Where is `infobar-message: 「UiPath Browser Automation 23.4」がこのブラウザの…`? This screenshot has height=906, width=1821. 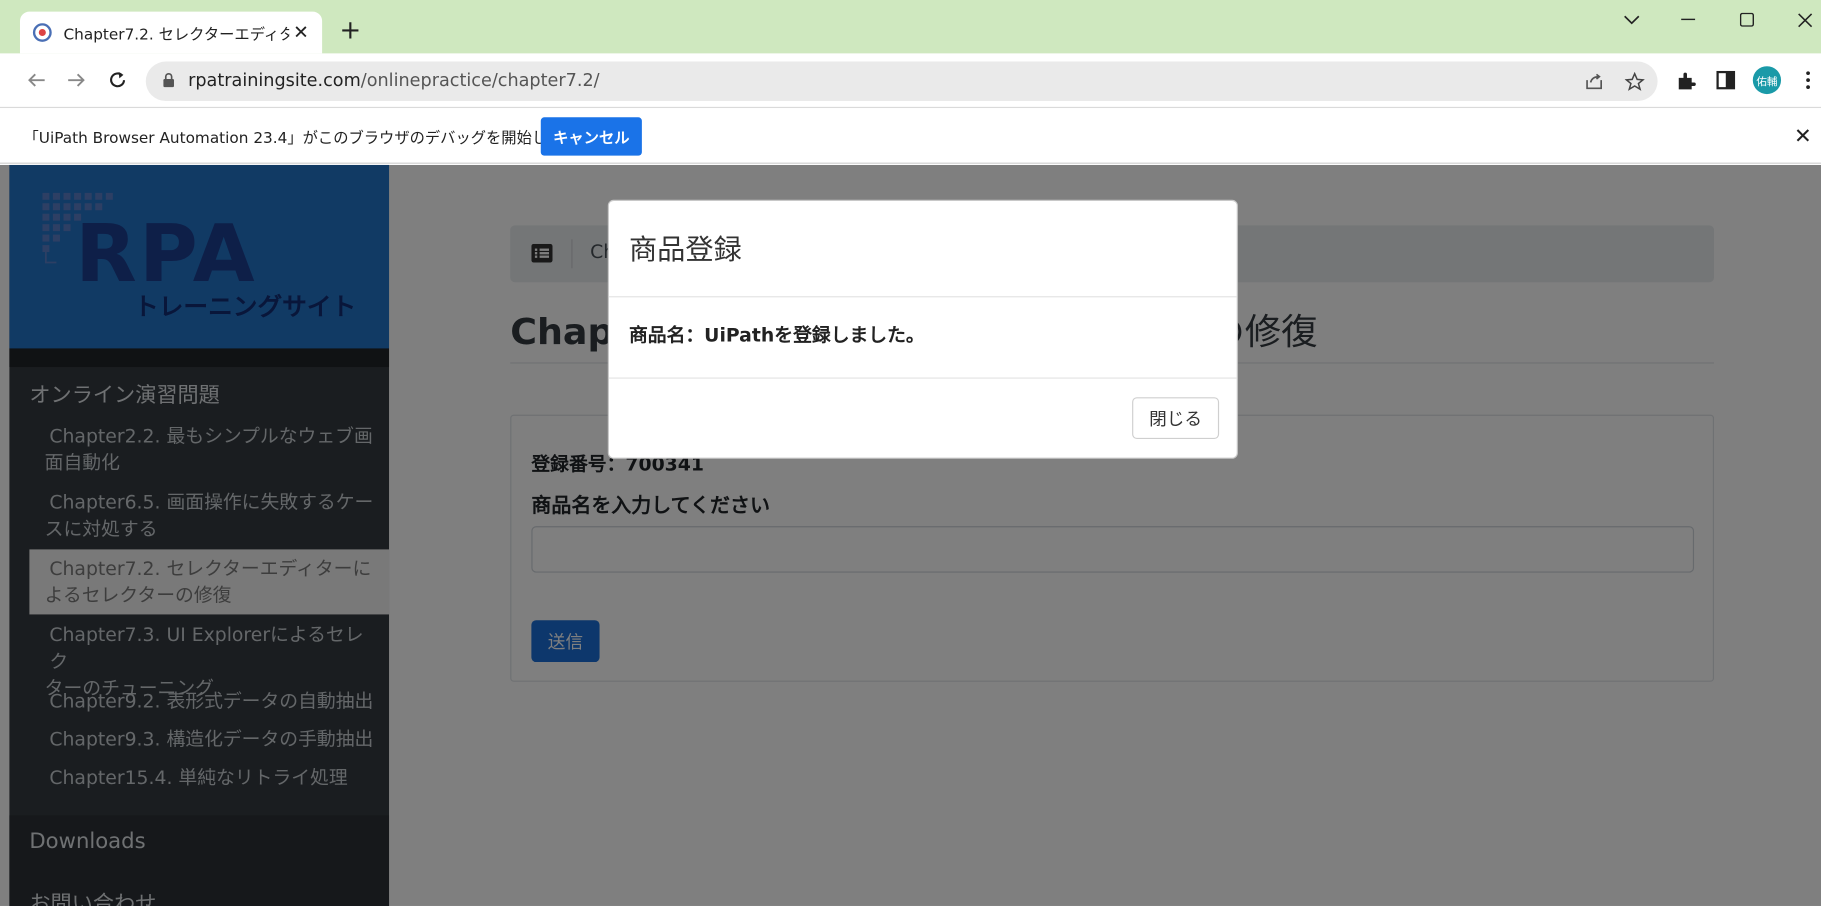 infobar-message: 「UiPath Browser Automation 23.4」がこのブラウザの… is located at coordinates (308, 139).